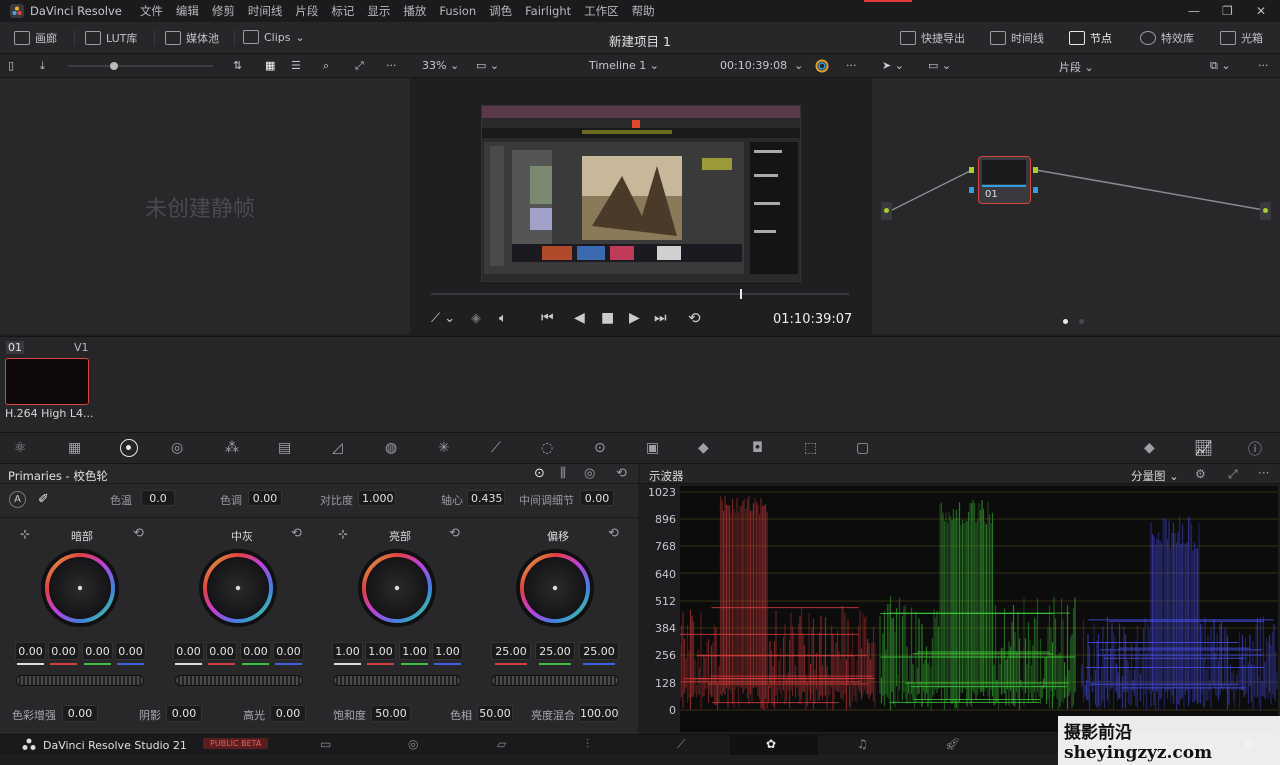 This screenshot has height=765, width=1280. Describe the element at coordinates (454, 533) in the screenshot. I see `gain-reset-icon: ⟲` at that location.